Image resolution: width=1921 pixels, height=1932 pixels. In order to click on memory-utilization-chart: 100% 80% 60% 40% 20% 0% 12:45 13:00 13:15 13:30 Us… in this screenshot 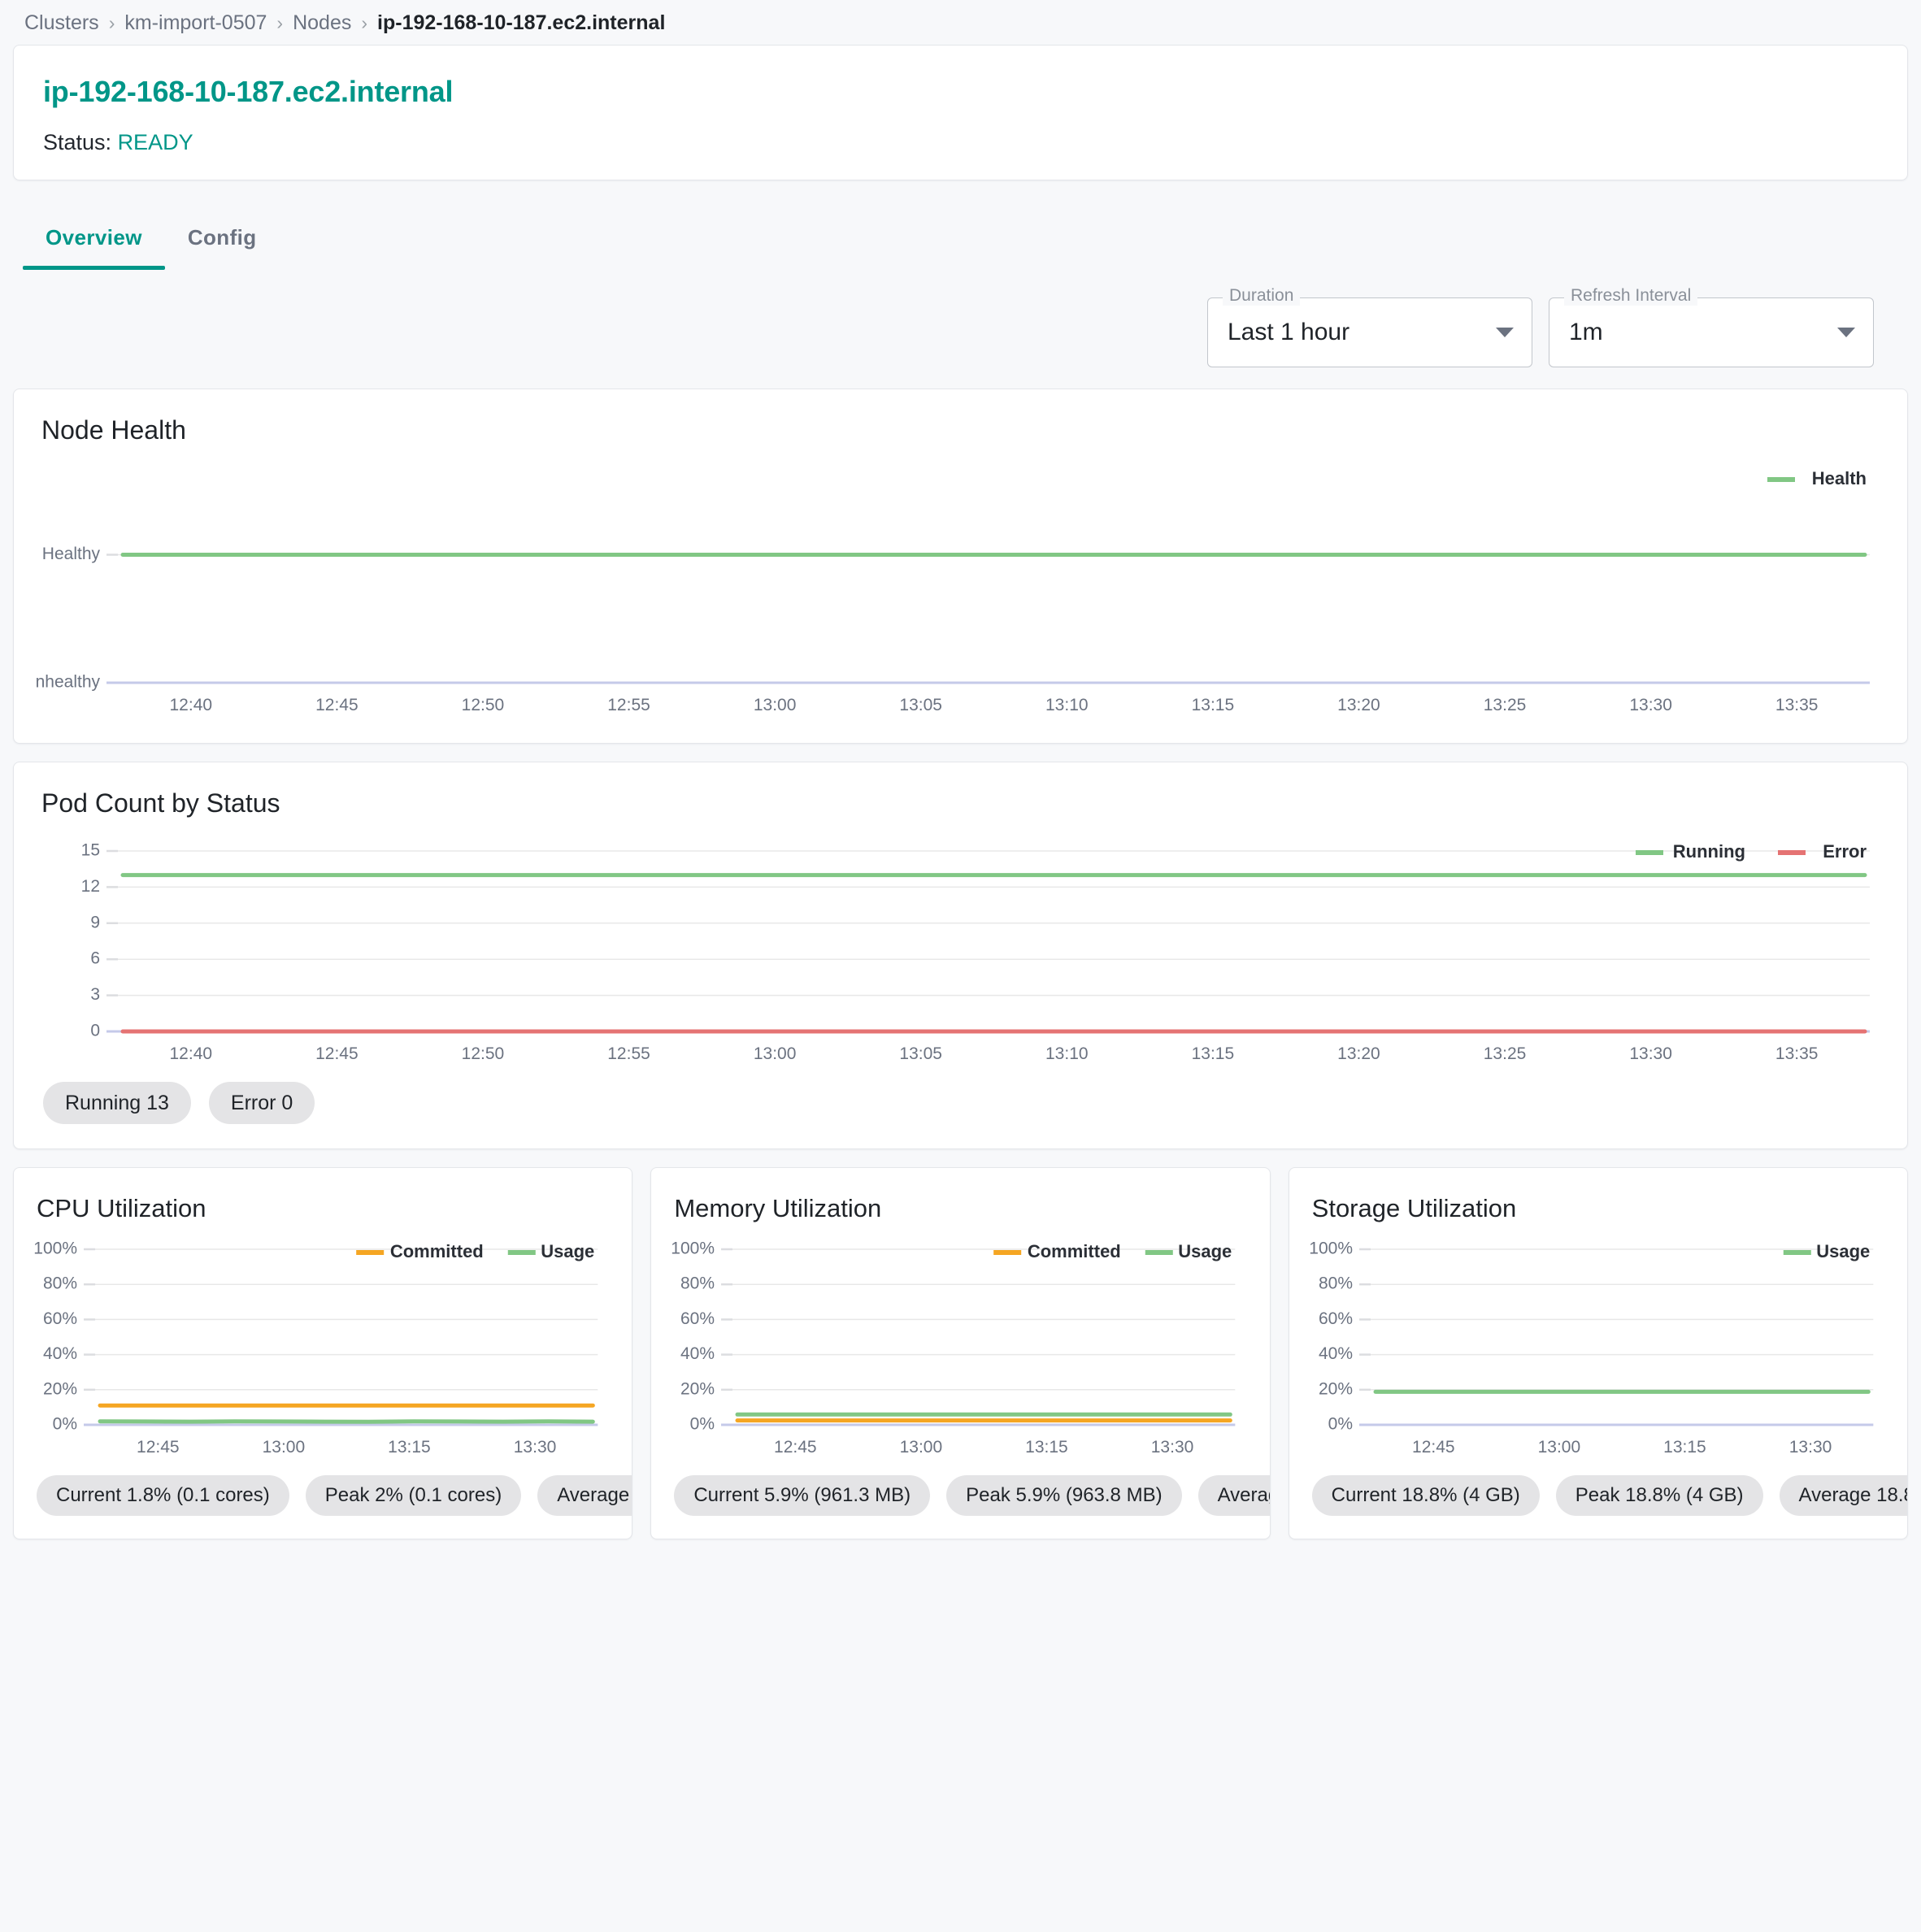, I will do `click(959, 1346)`.